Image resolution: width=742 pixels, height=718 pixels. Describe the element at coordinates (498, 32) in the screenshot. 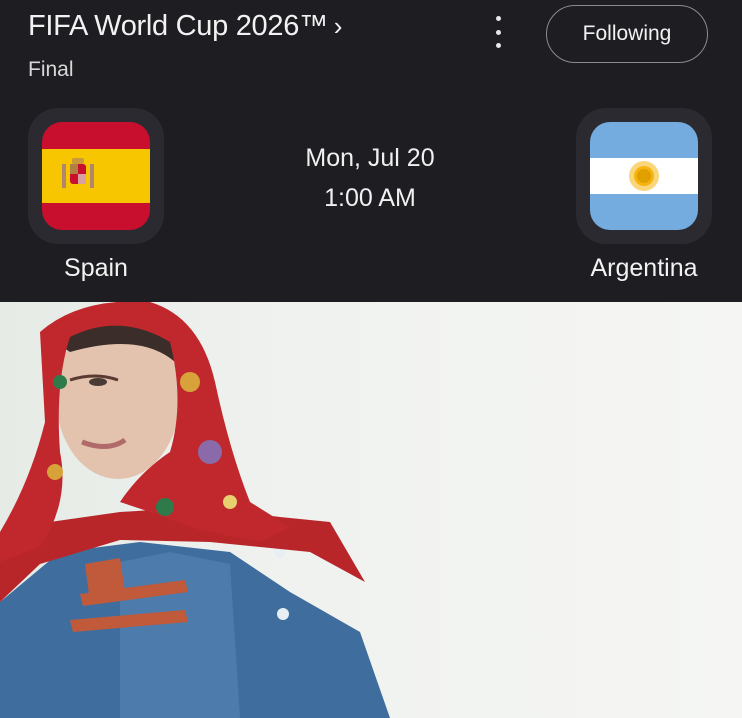

I see `more-options-icon` at that location.